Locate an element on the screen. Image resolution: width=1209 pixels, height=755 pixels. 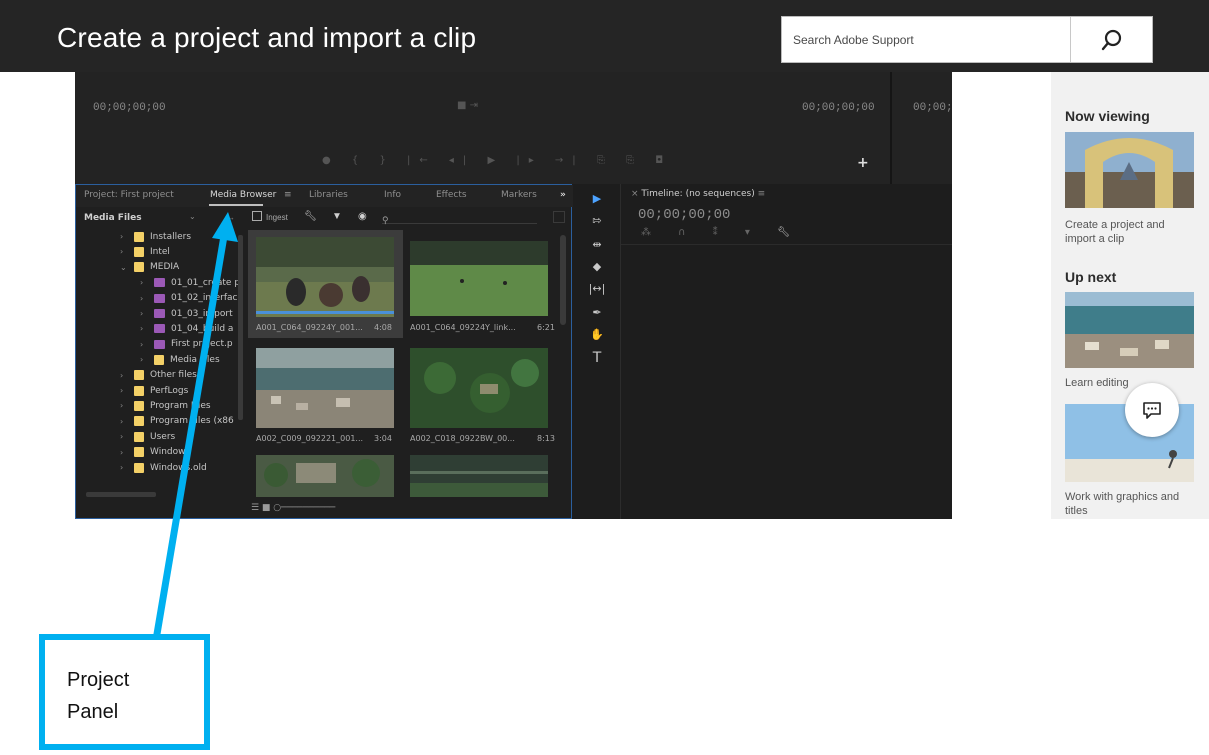
callout-line-2: Panel is located at coordinates (93, 712).